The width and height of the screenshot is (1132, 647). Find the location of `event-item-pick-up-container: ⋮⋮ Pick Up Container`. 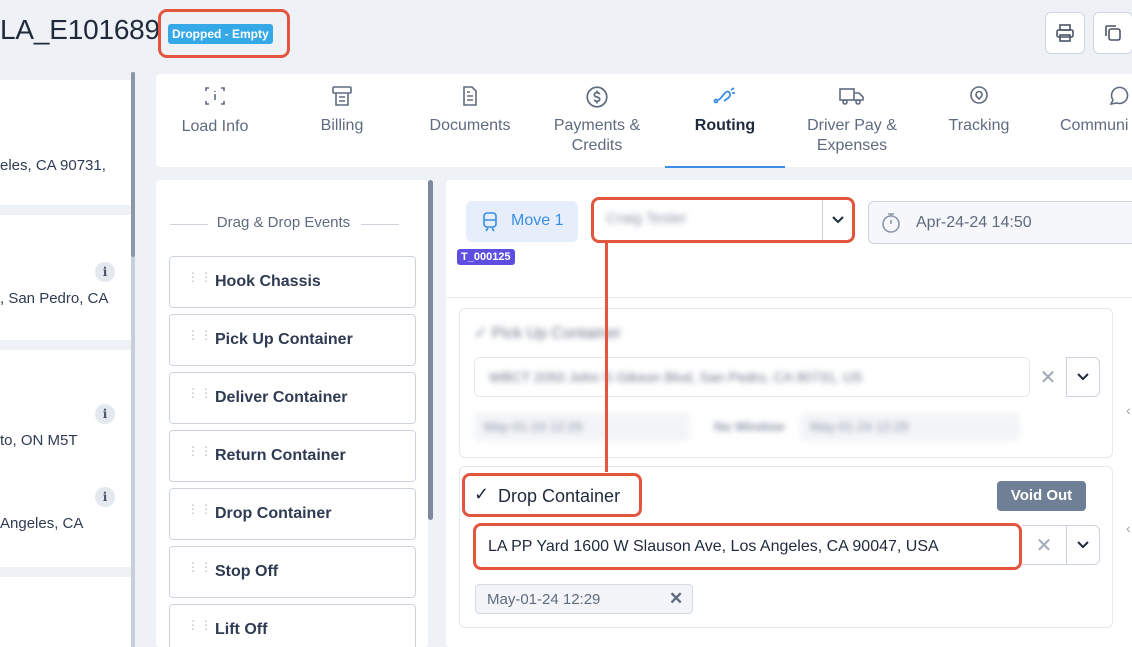

event-item-pick-up-container: ⋮⋮ Pick Up Container is located at coordinates (292, 340).